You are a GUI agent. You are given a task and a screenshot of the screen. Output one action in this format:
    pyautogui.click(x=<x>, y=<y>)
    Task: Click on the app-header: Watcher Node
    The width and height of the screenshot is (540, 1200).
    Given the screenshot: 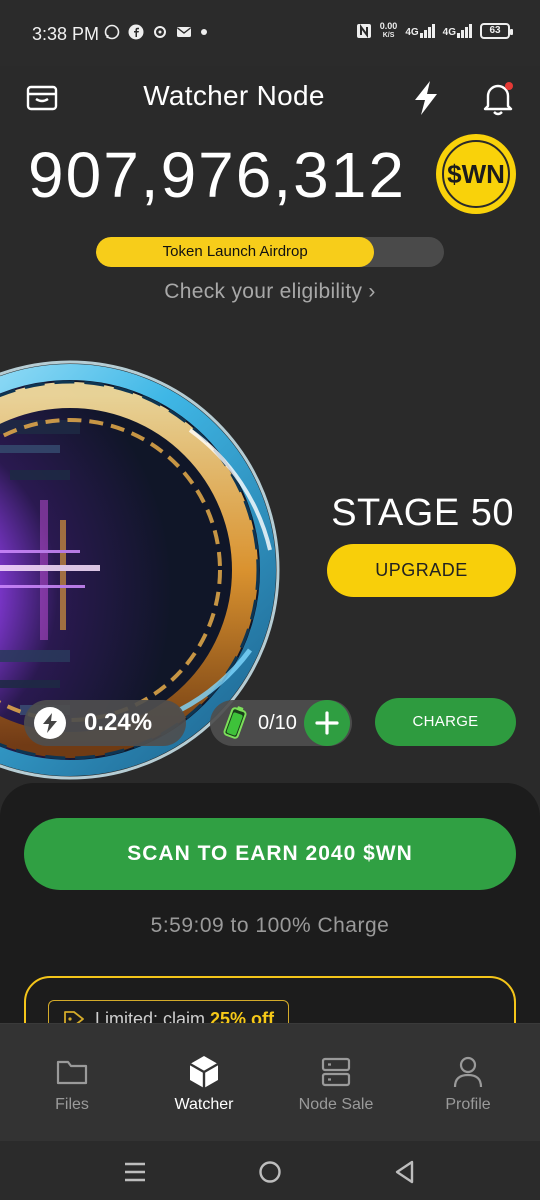 What is the action you would take?
    pyautogui.click(x=270, y=98)
    